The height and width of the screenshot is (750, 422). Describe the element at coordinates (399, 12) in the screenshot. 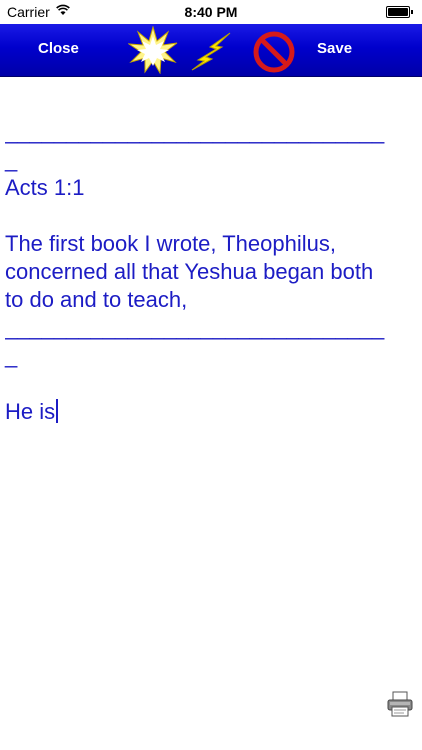

I see `battery-icon` at that location.